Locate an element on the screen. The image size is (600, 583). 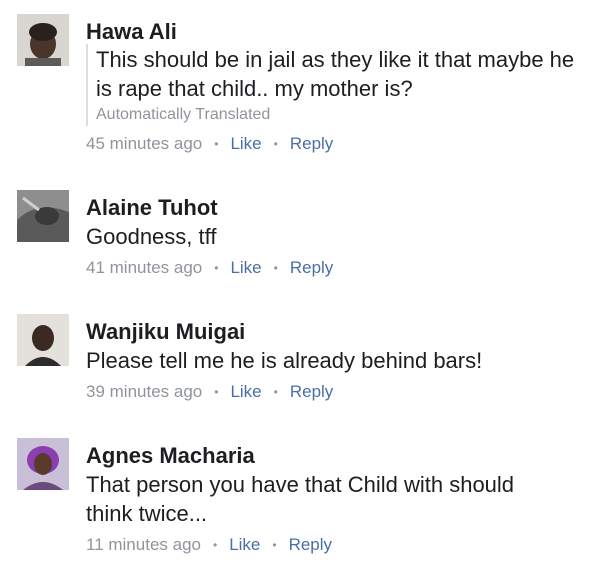
comment-timestamp: 41 minutes ago is located at coordinates (144, 268).